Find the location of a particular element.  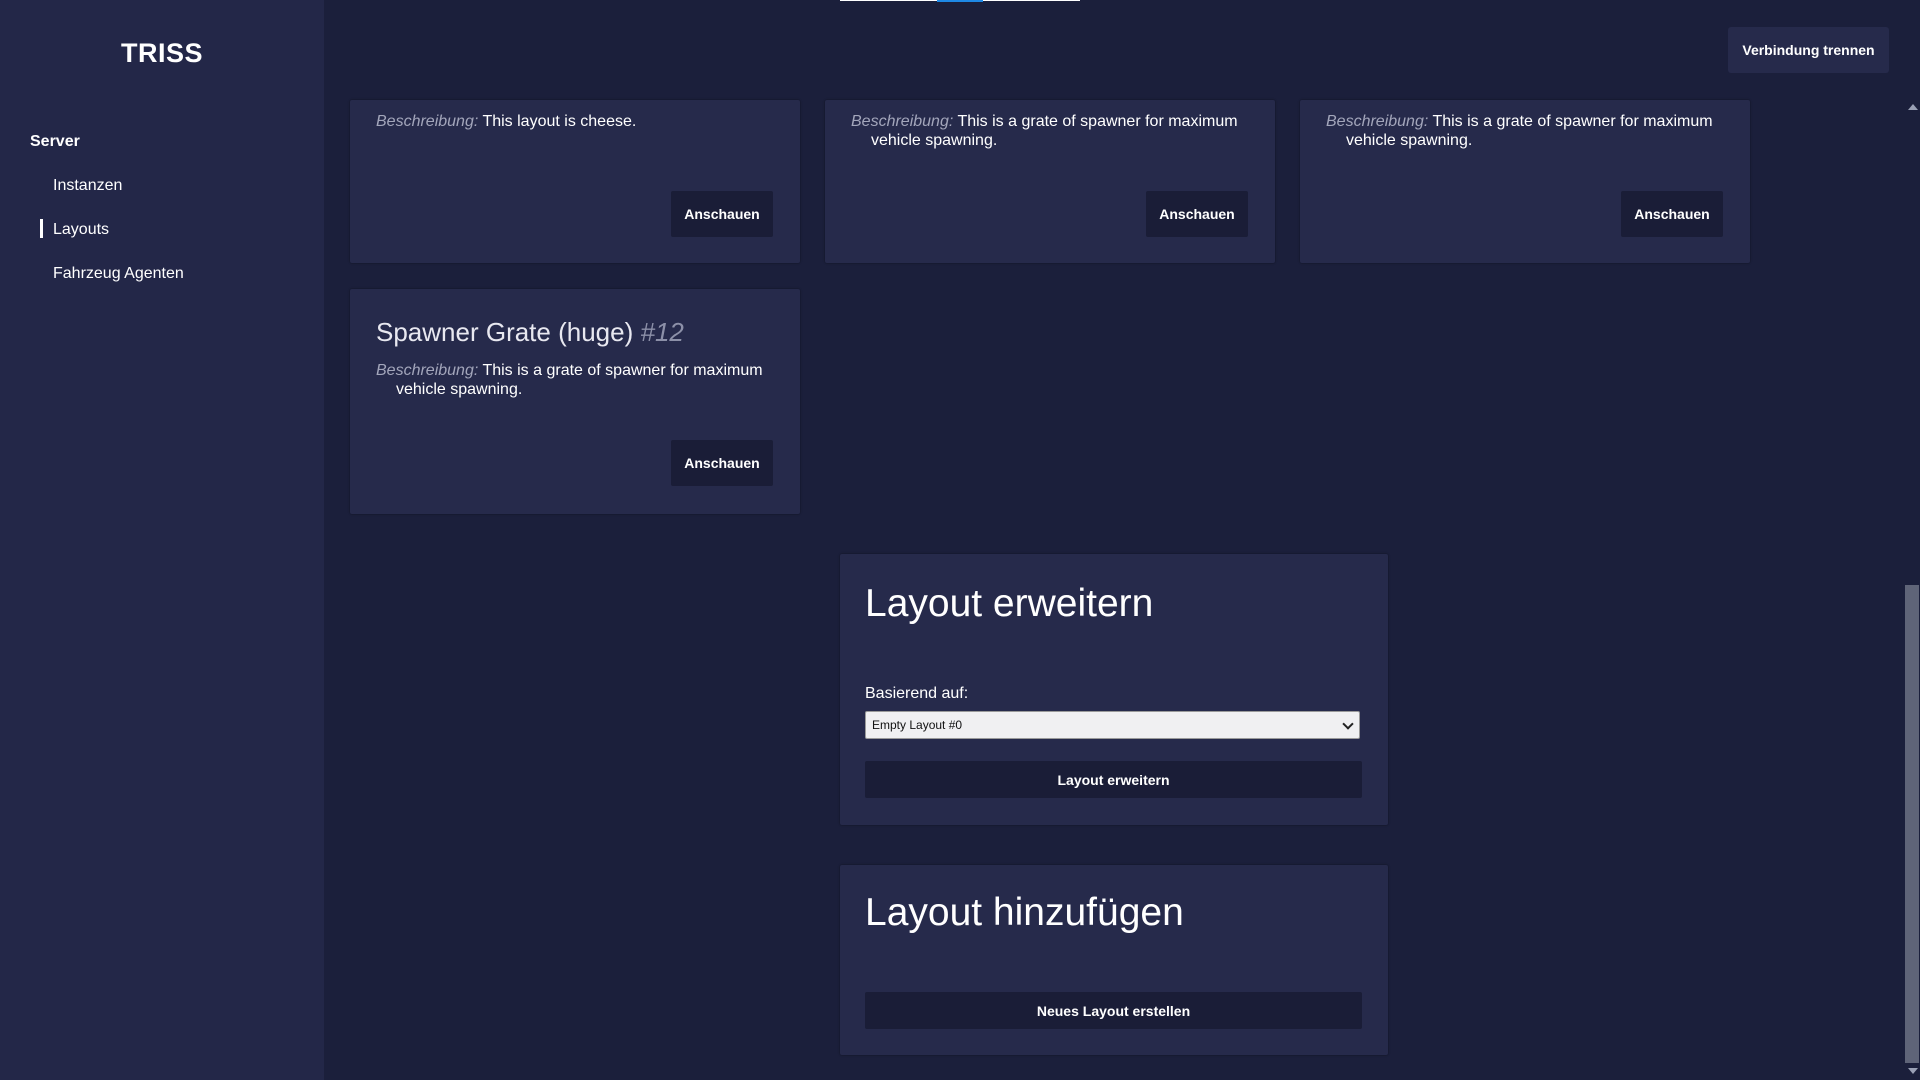

add-layout-panel: Layout hinzufügen Neues Layout erstellen is located at coordinates (1114, 960).